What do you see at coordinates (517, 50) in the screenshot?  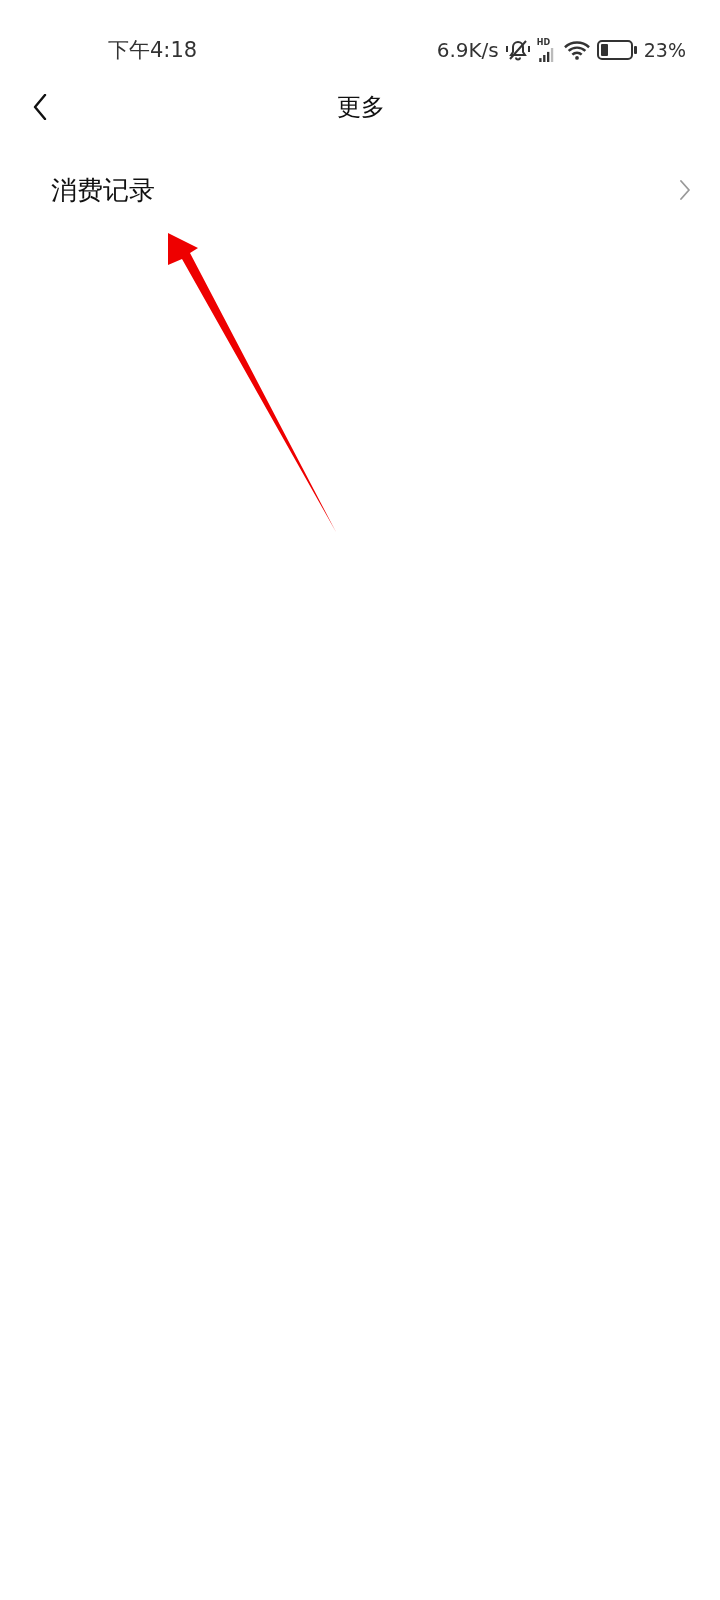 I see `muted-bell-icon` at bounding box center [517, 50].